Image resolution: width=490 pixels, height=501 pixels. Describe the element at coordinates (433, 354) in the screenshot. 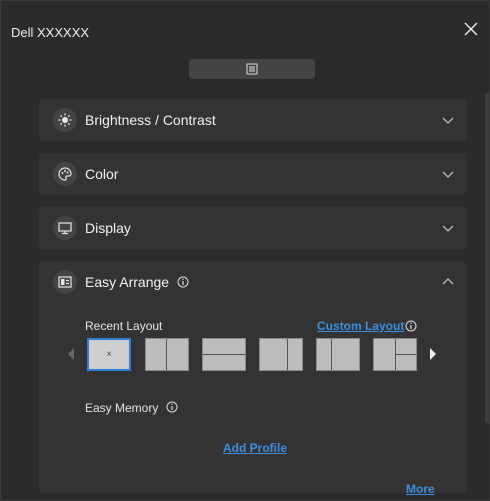

I see `scroll-right-arrow-icon` at that location.